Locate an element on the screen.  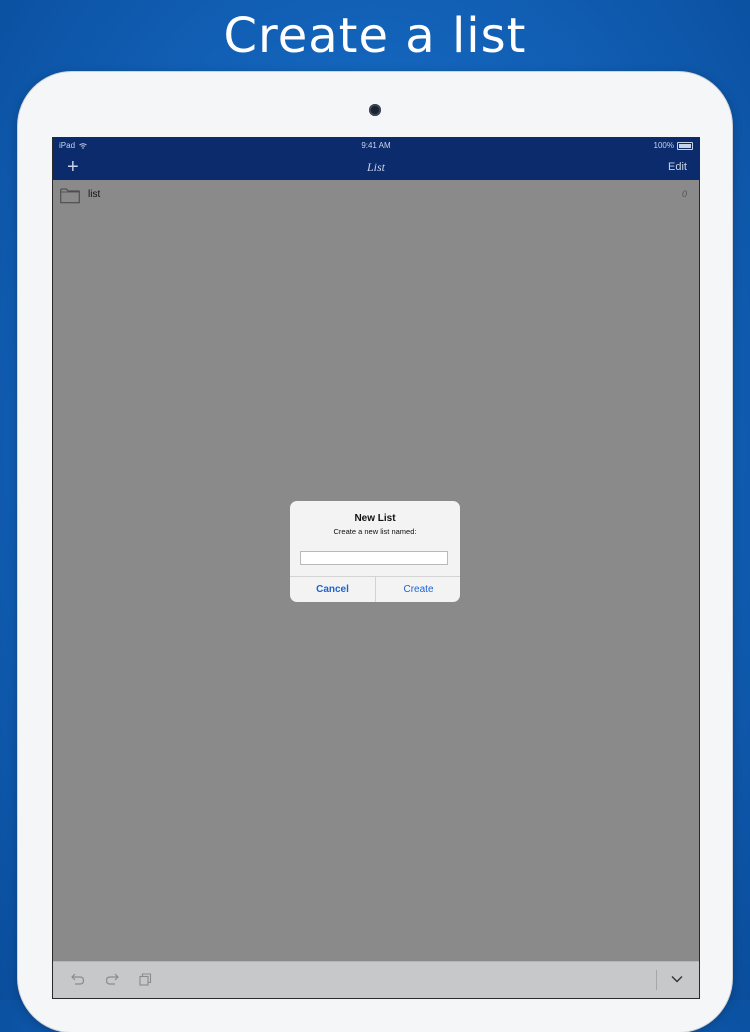
status-bar: iPad 9:41 AM 100% is located at coordinates (376, 146).